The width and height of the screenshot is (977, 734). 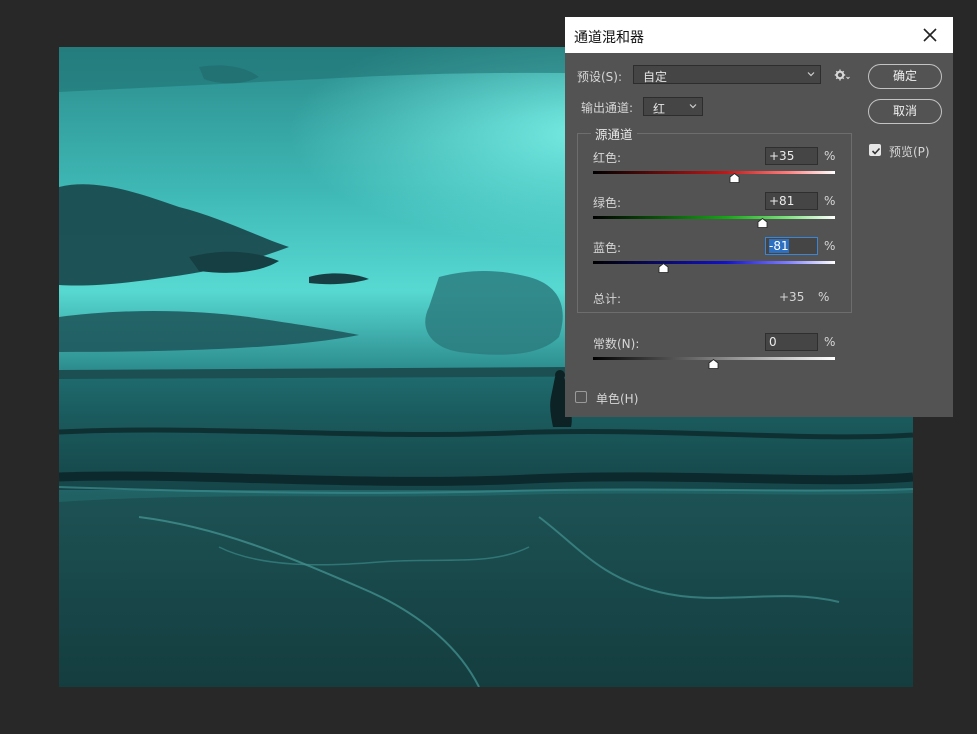 I want to click on green-channel-input: +81, so click(x=791, y=201).